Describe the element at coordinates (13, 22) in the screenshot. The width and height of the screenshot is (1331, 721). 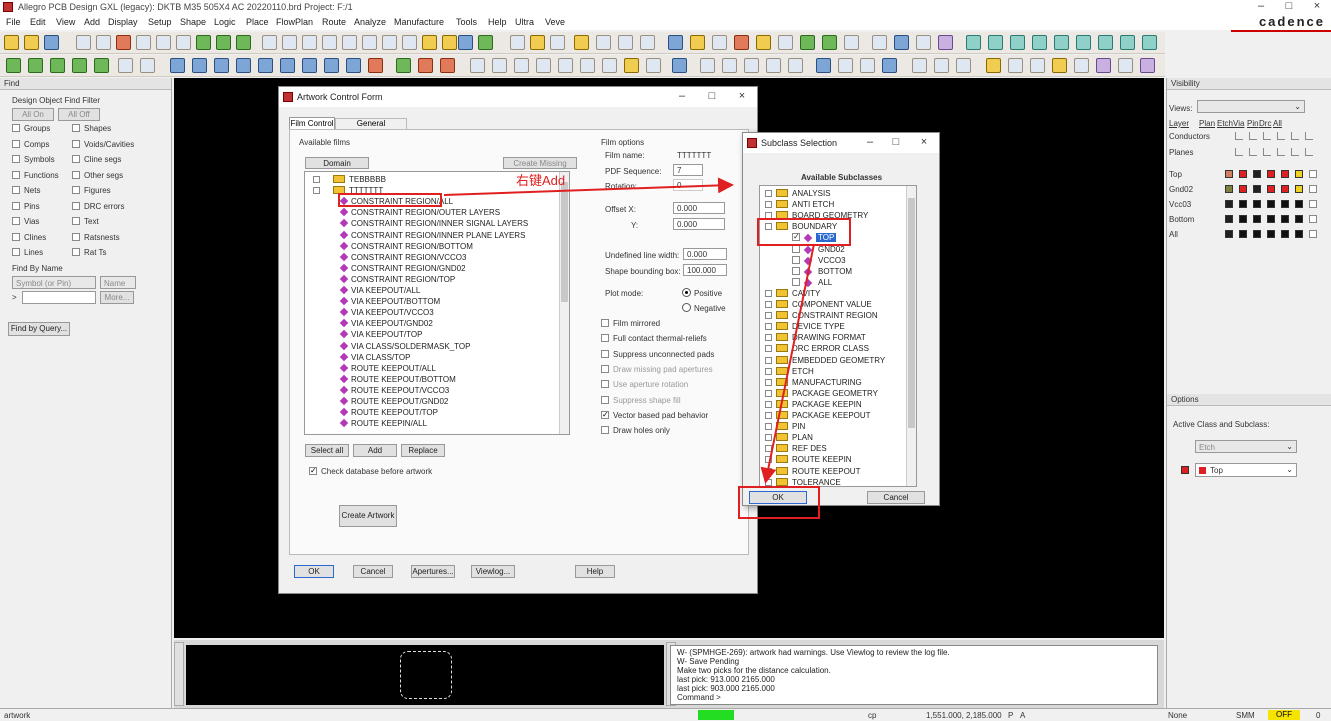
I see `menu-file: File` at that location.